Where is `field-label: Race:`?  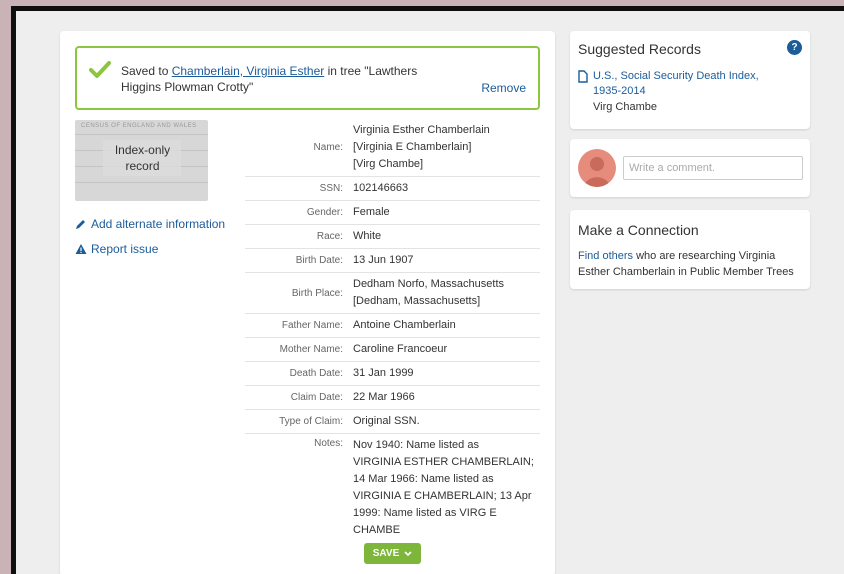 field-label: Race: is located at coordinates (299, 236).